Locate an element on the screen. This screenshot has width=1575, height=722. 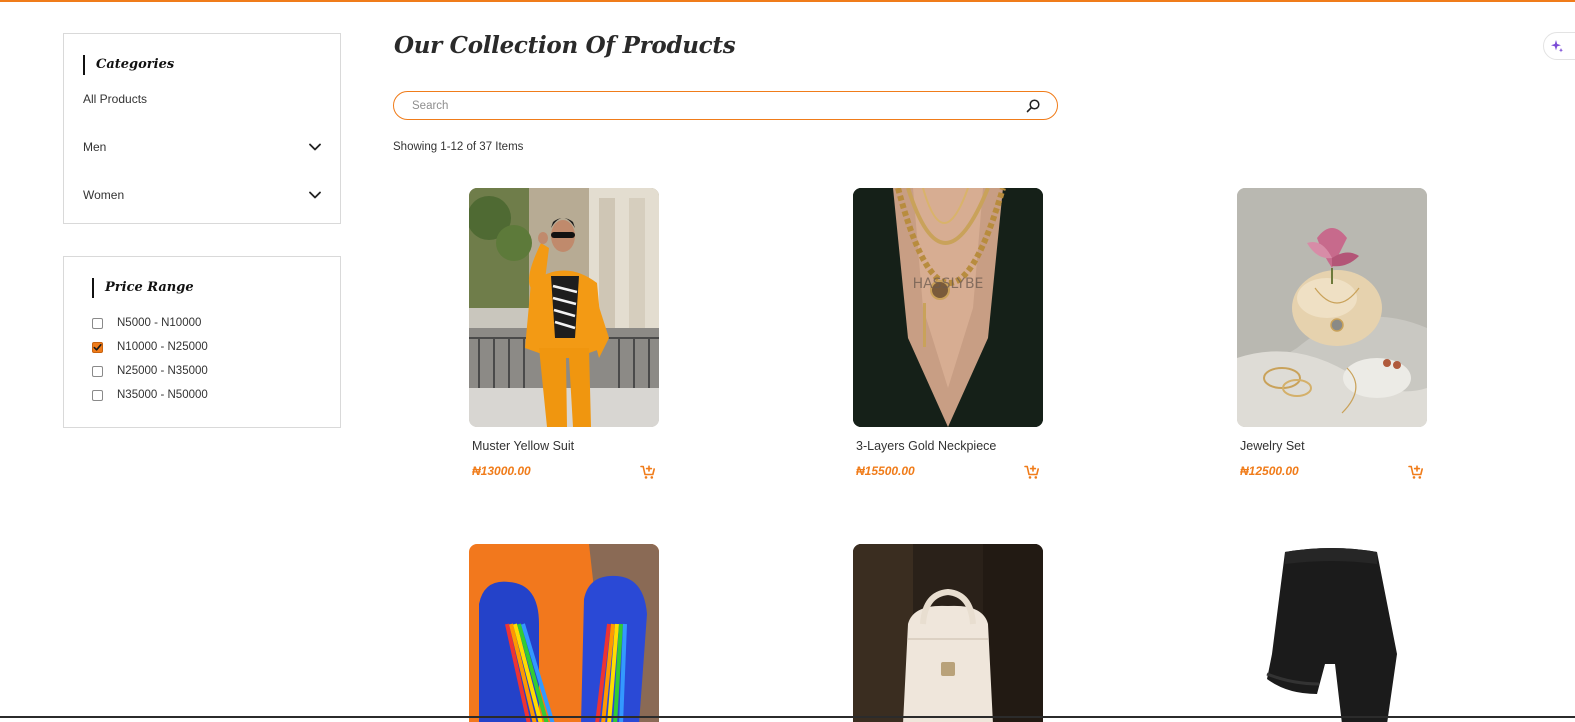
search-bar is located at coordinates (725, 105).